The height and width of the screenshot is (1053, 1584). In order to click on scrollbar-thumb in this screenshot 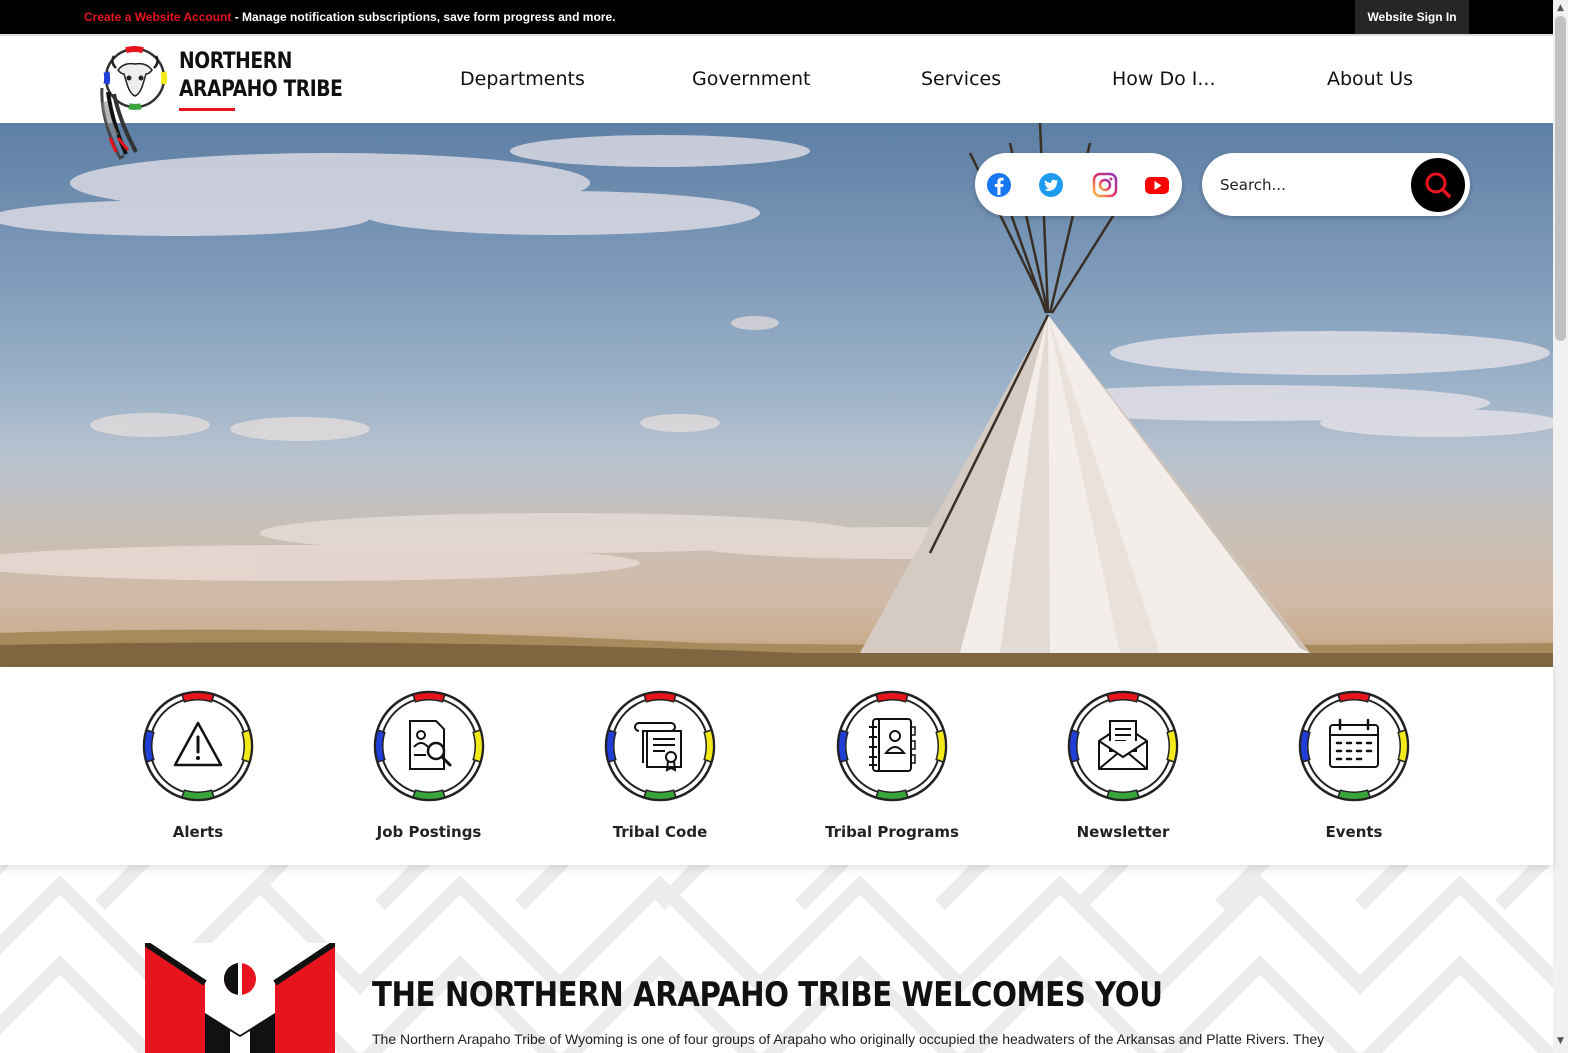, I will do `click(1560, 178)`.